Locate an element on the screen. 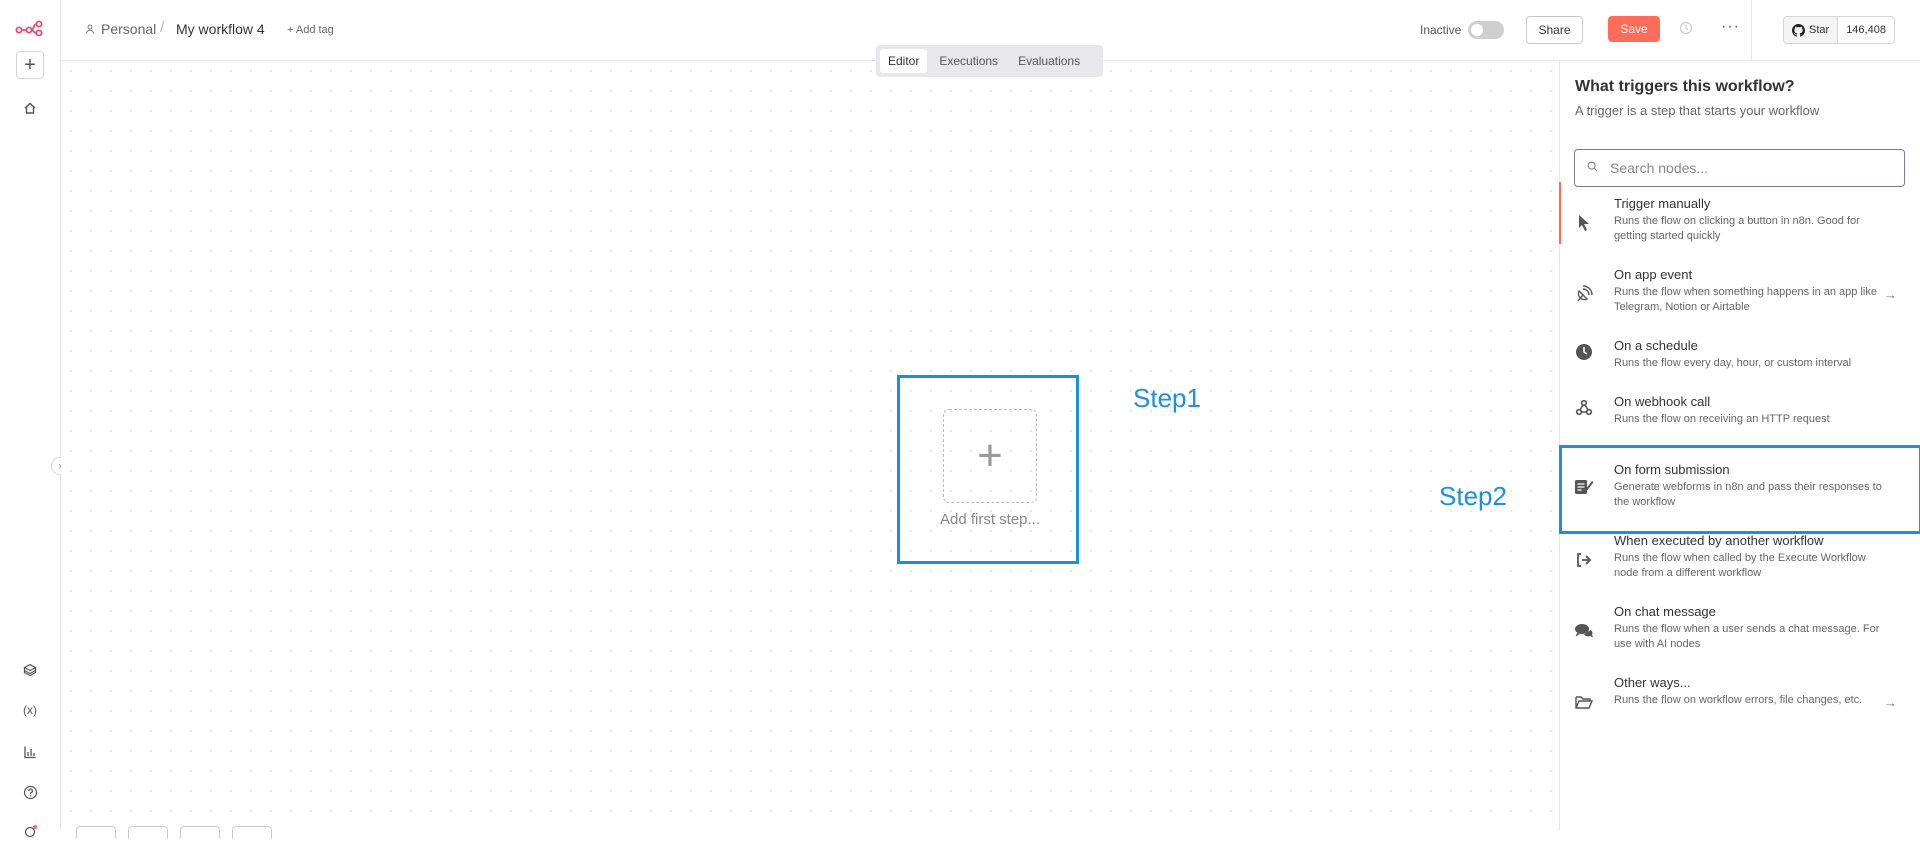  variables-icon: (x) is located at coordinates (30, 710).